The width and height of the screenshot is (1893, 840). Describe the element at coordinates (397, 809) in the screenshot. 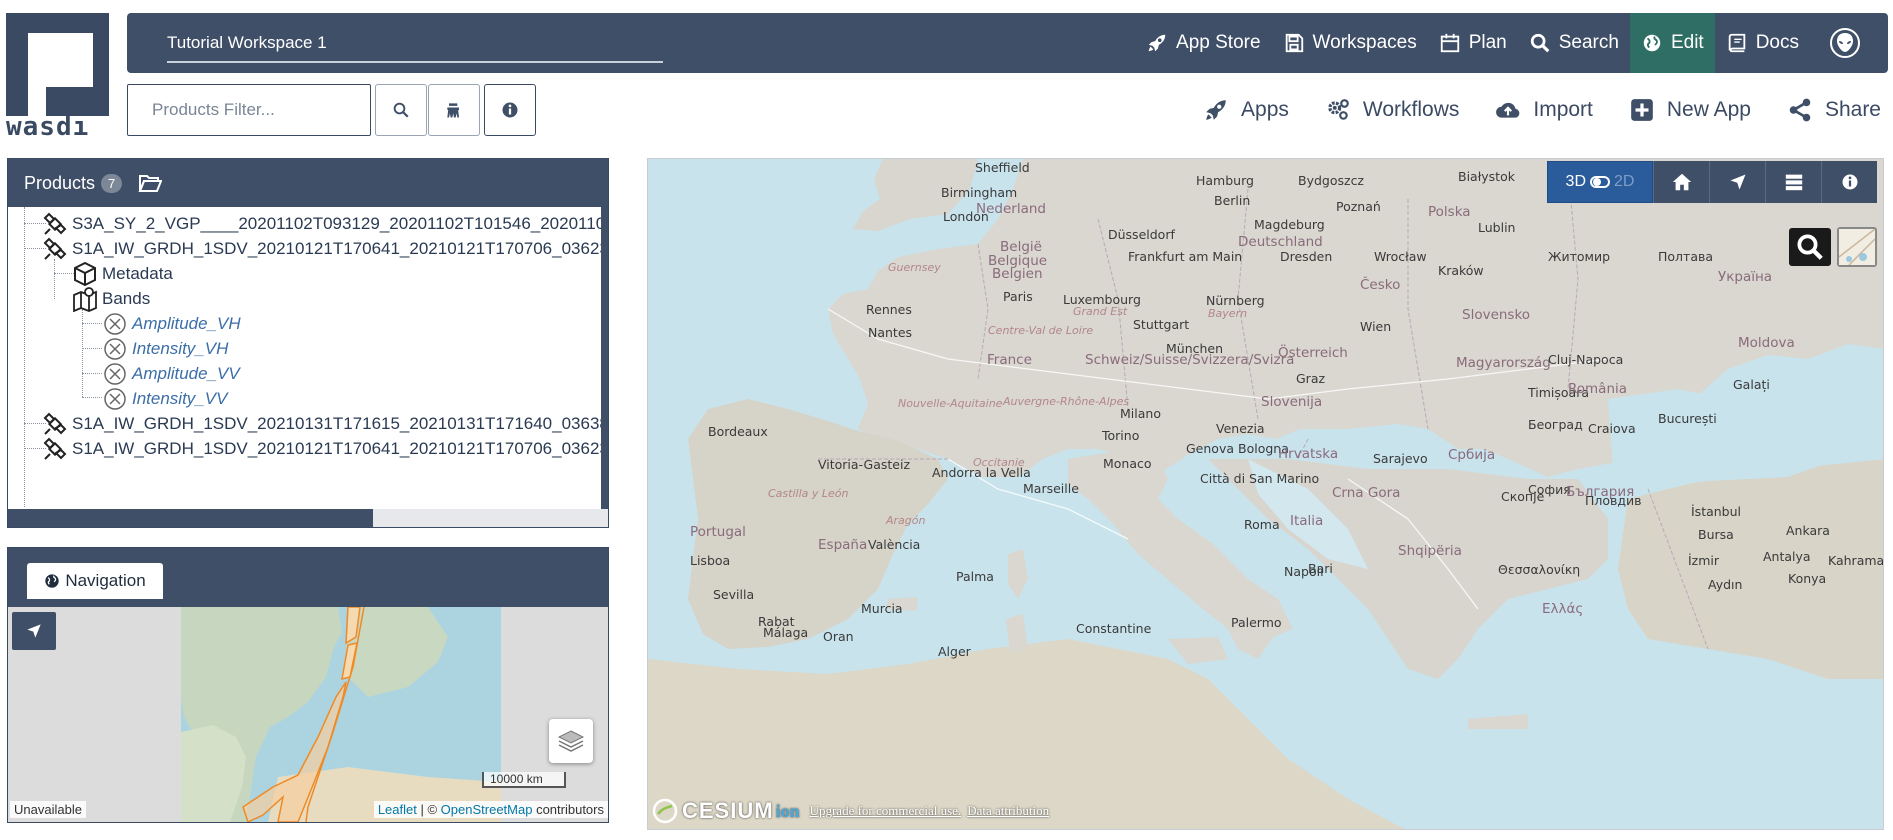

I see `leaflet-link: Leaflet` at that location.